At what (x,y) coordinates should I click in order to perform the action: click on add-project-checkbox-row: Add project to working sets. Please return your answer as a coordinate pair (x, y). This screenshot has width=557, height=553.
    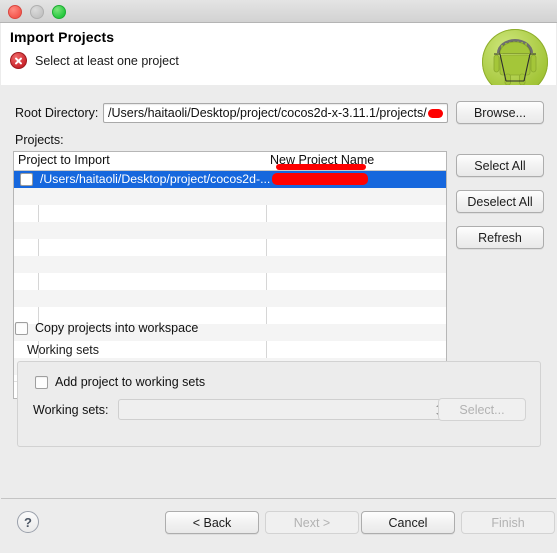
    Looking at the image, I should click on (120, 382).